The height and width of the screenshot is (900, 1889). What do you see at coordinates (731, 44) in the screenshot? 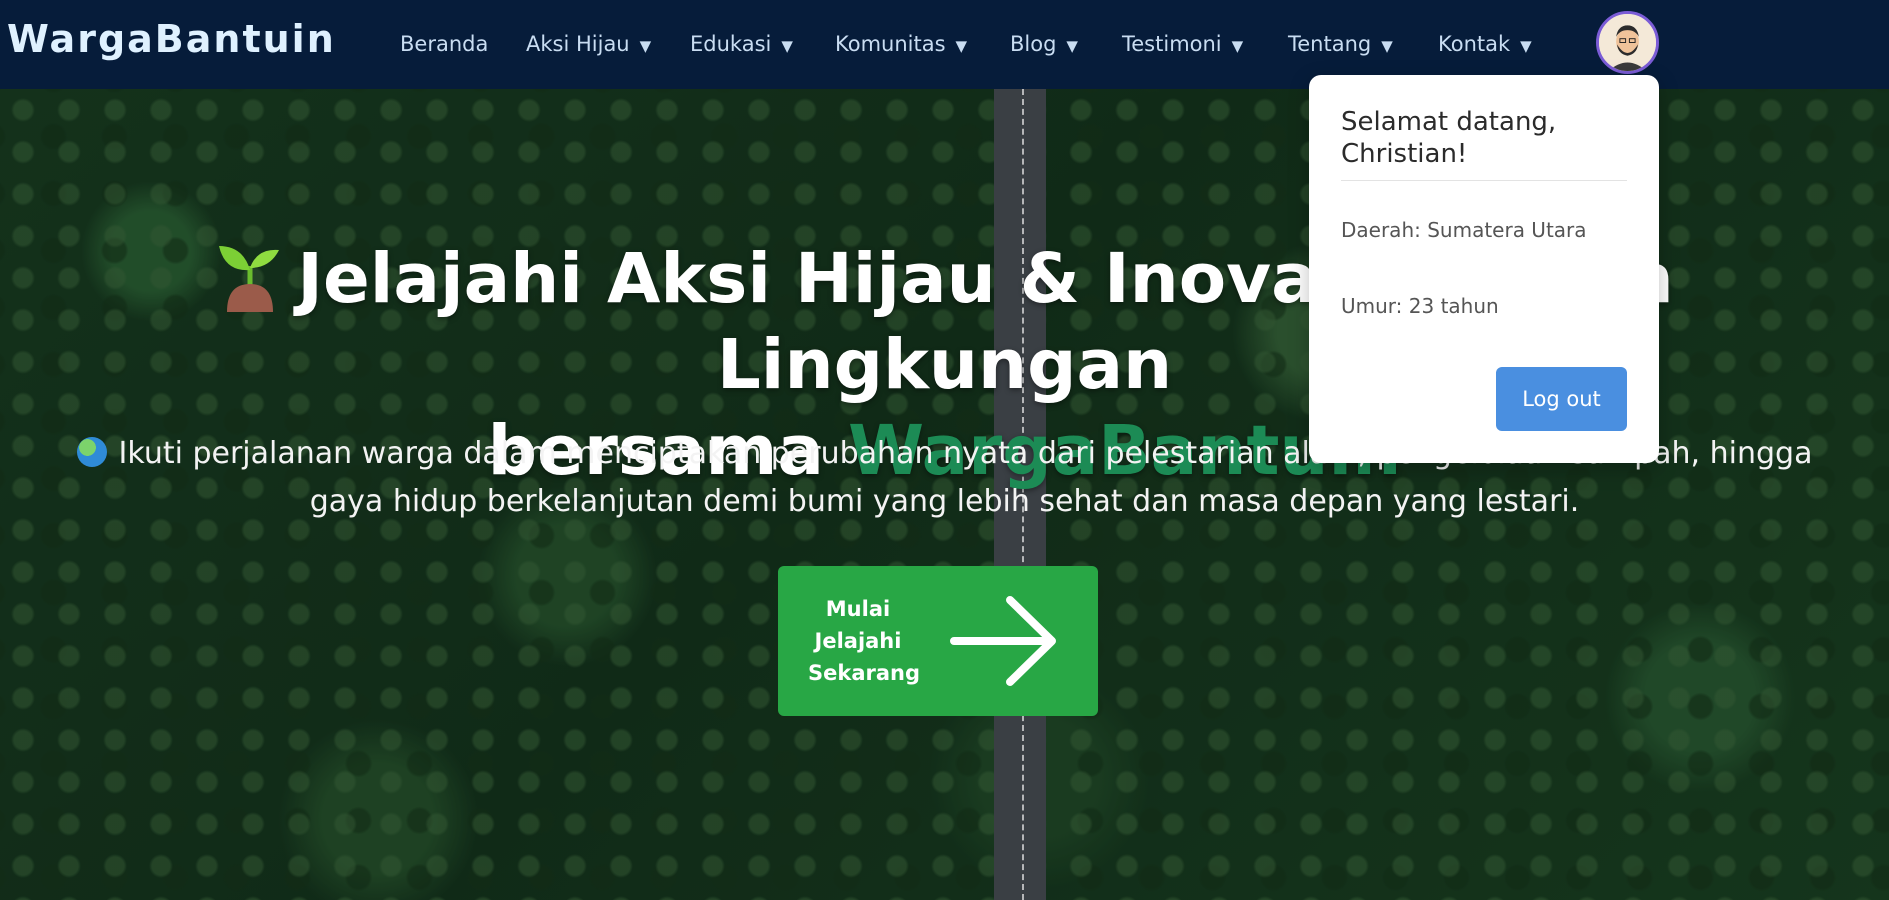
I see `nav-label: Edukasi` at bounding box center [731, 44].